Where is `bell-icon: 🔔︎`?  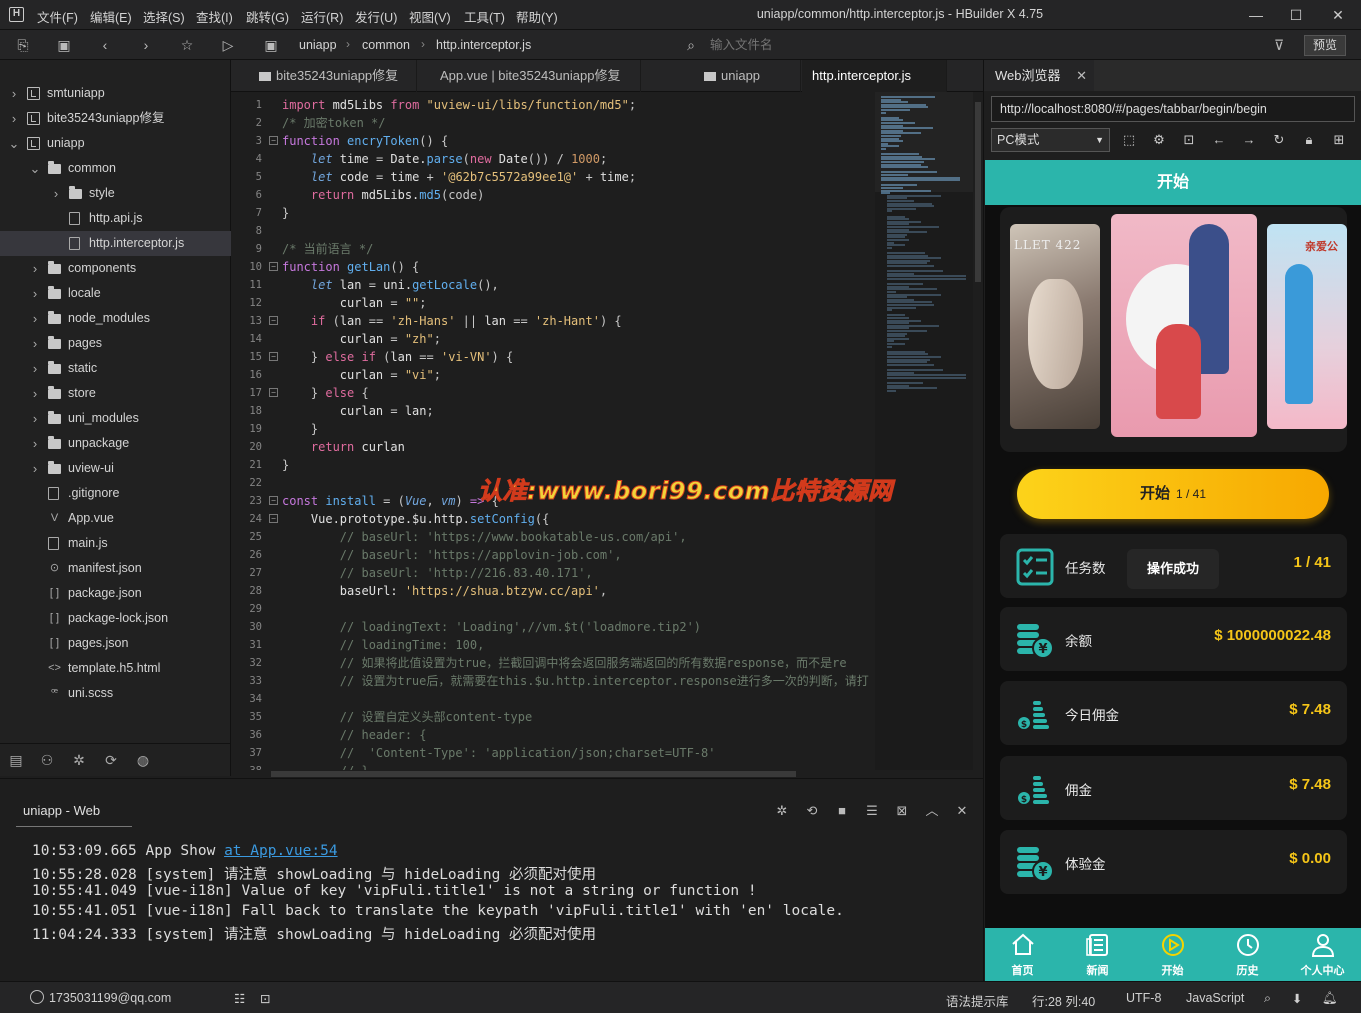
bell-icon: 🔔︎ is located at coordinates (1330, 998).